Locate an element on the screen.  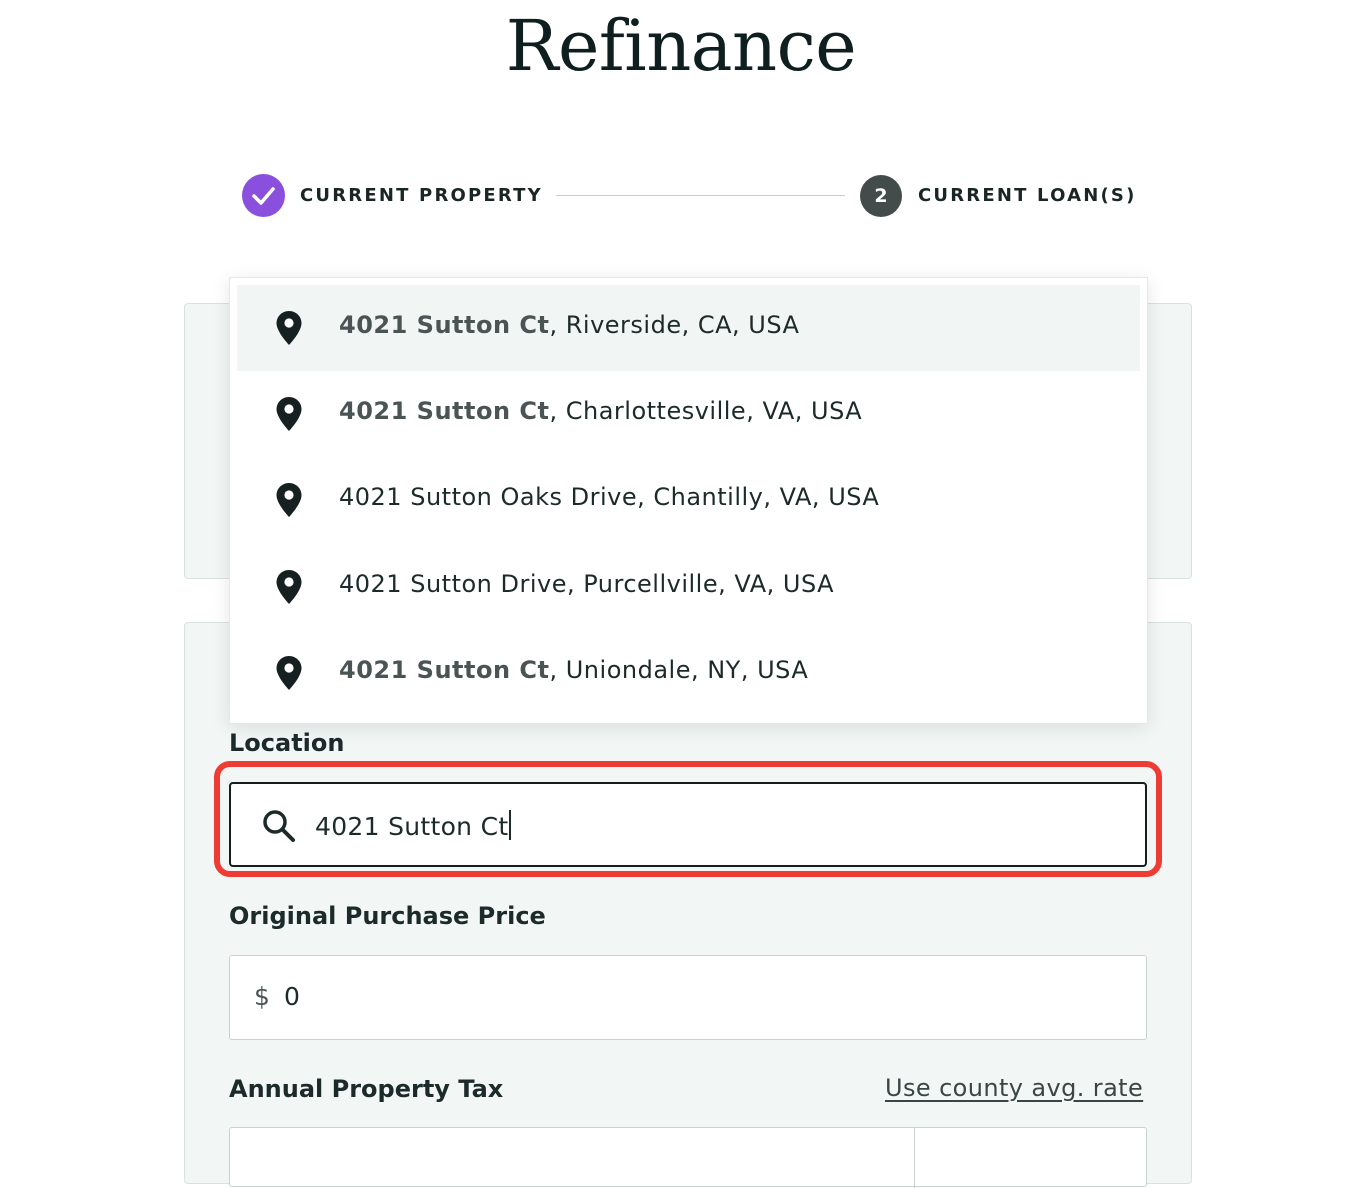
use-county-avg-rate-link: Use county avg. rate is located at coordinates (1014, 1088).